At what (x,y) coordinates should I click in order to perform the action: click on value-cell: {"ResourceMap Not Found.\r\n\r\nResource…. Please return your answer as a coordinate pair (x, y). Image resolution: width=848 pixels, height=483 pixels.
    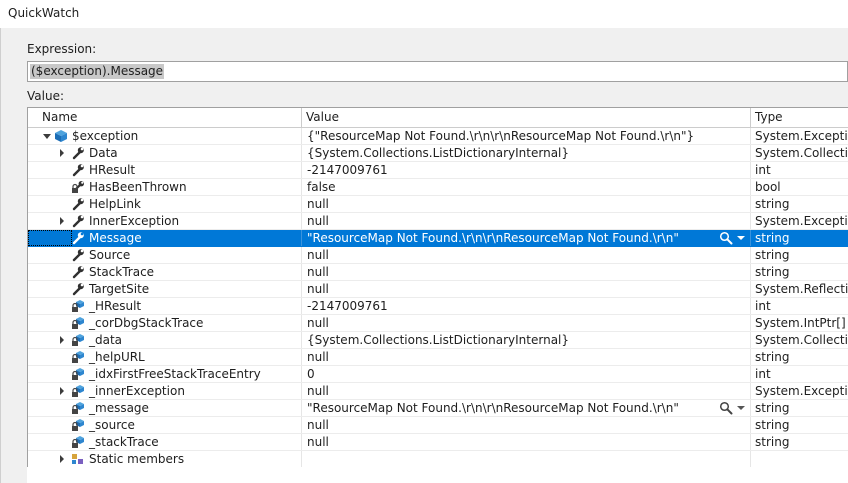
    Looking at the image, I should click on (526, 136).